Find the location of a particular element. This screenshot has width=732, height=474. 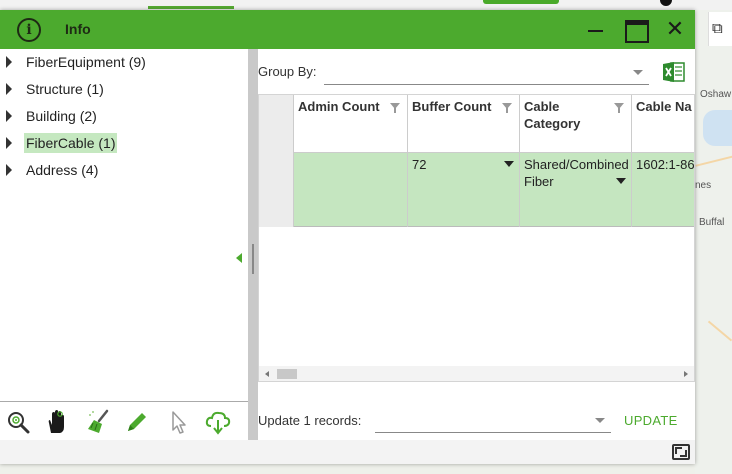

cell-cable-category: Shared/Combined Fiber is located at coordinates (576, 190).